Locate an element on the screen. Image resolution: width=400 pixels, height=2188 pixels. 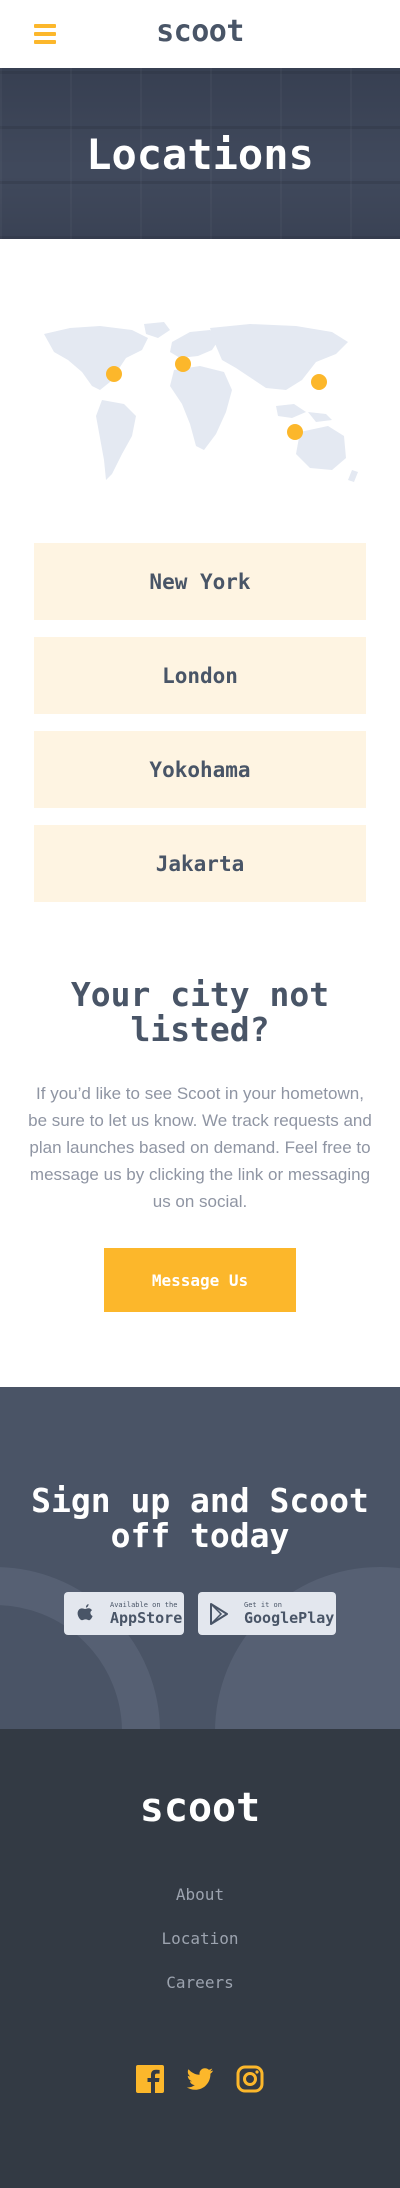
footer-link-careers: Careers is located at coordinates (200, 1982).